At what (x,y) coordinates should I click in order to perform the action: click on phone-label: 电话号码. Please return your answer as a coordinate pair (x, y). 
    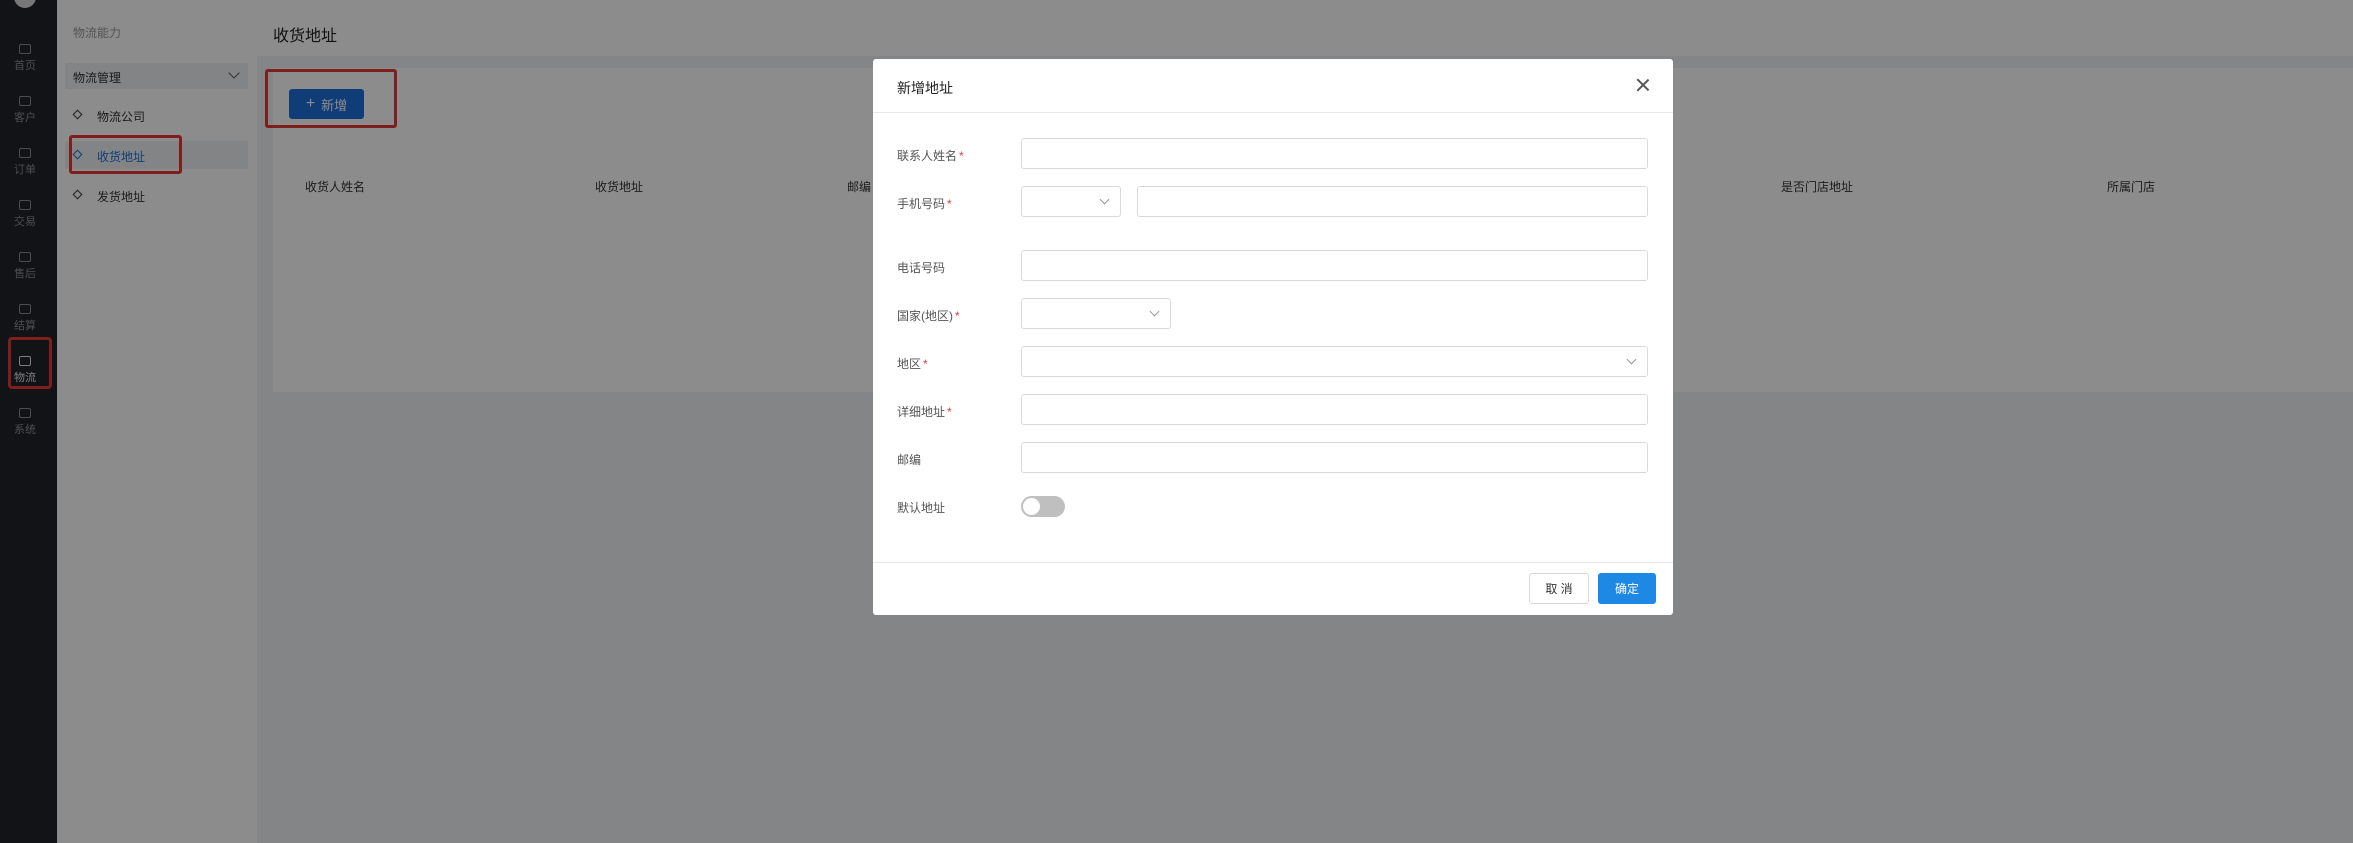
    Looking at the image, I should click on (921, 268).